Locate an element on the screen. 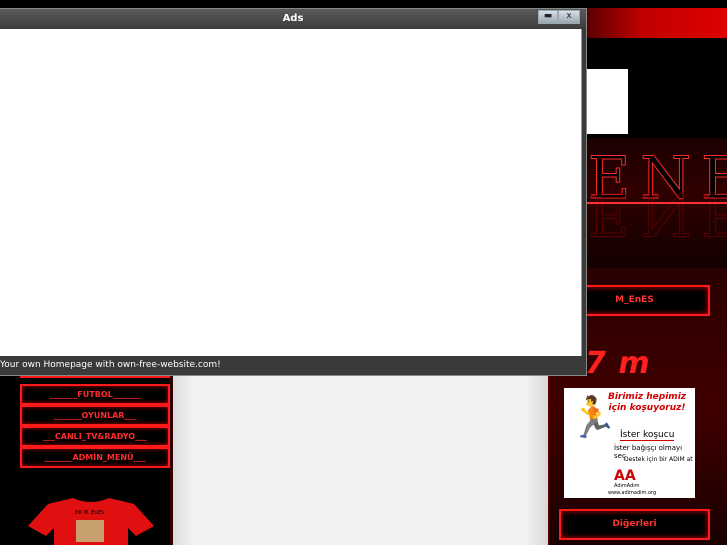  ad-logo-text: AdımAdım is located at coordinates (627, 486).